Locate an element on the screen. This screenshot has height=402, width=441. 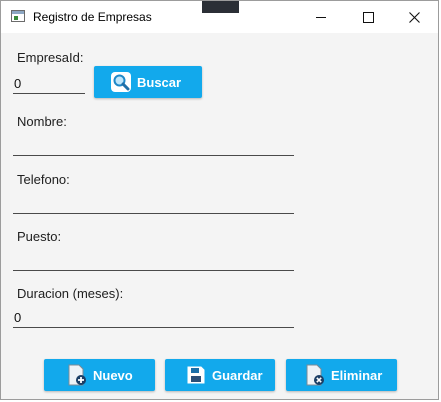
empresa-id-input is located at coordinates (49, 84).